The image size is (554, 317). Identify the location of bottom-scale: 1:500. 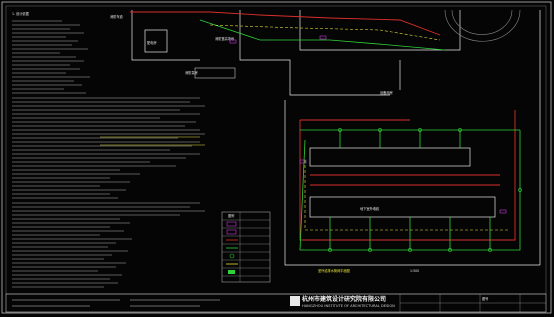
(414, 271).